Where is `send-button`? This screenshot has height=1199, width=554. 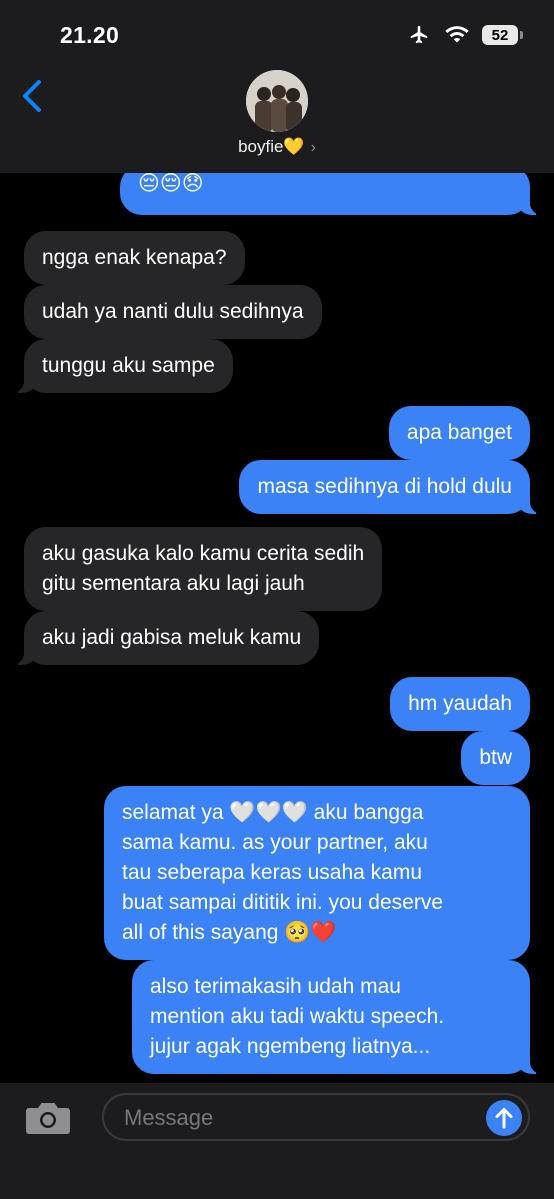
send-button is located at coordinates (504, 1118).